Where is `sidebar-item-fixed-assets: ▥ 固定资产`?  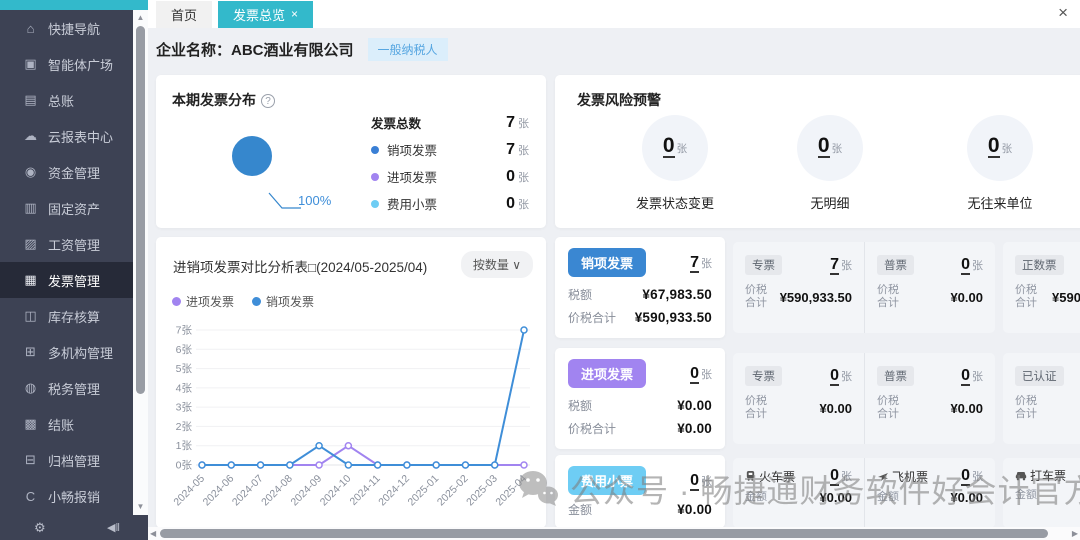 sidebar-item-fixed-assets: ▥ 固定资产 is located at coordinates (66, 208).